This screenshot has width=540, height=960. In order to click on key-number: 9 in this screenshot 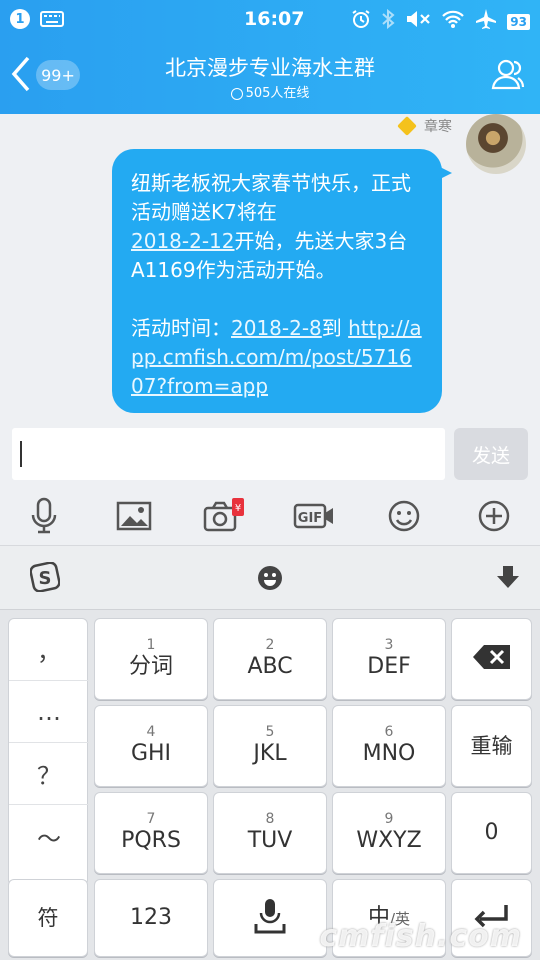, I will do `click(389, 819)`.